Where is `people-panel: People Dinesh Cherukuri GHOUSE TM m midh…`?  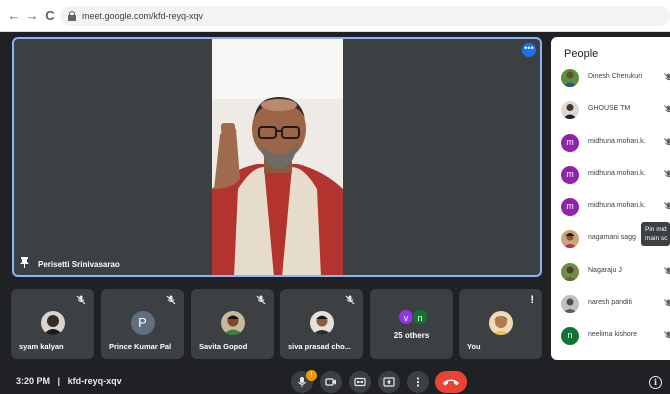
people-panel: People Dinesh Cherukuri GHOUSE TM m midh… is located at coordinates (610, 198).